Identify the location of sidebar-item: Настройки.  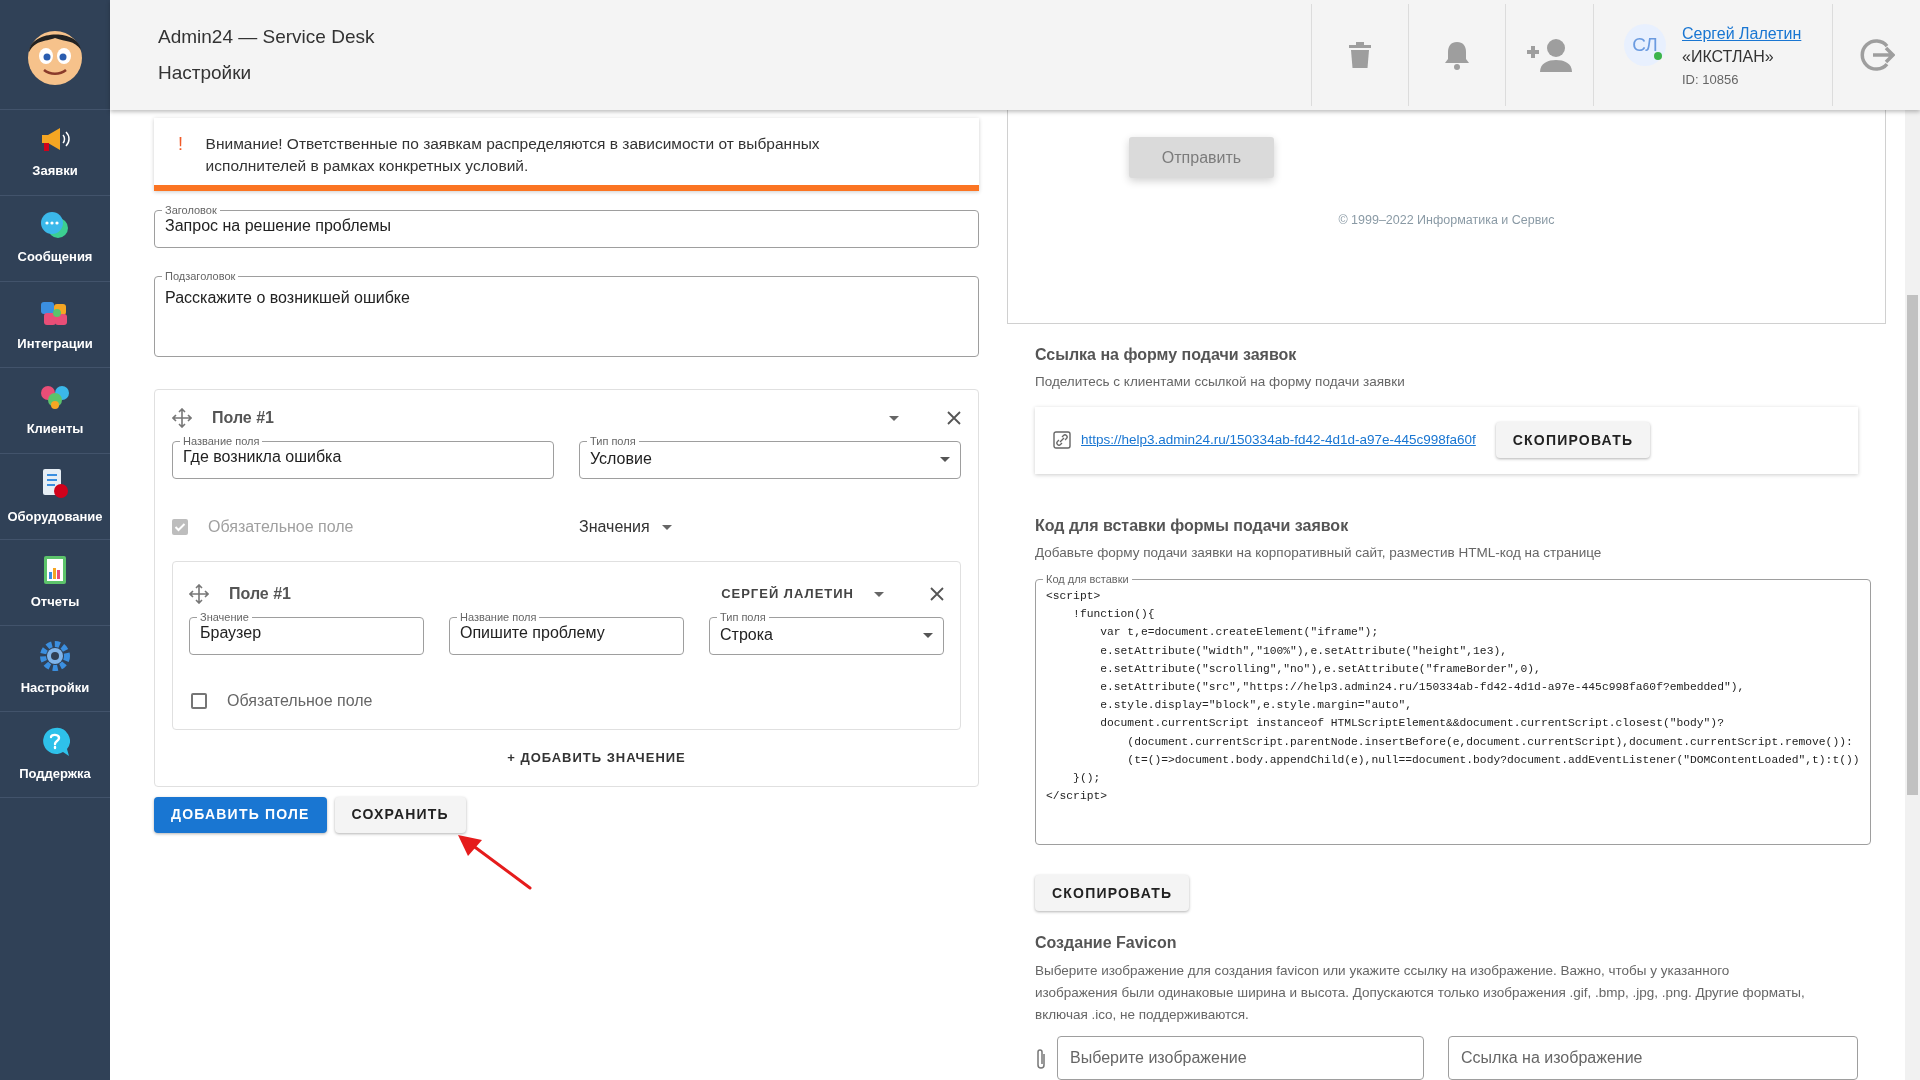
(55, 669).